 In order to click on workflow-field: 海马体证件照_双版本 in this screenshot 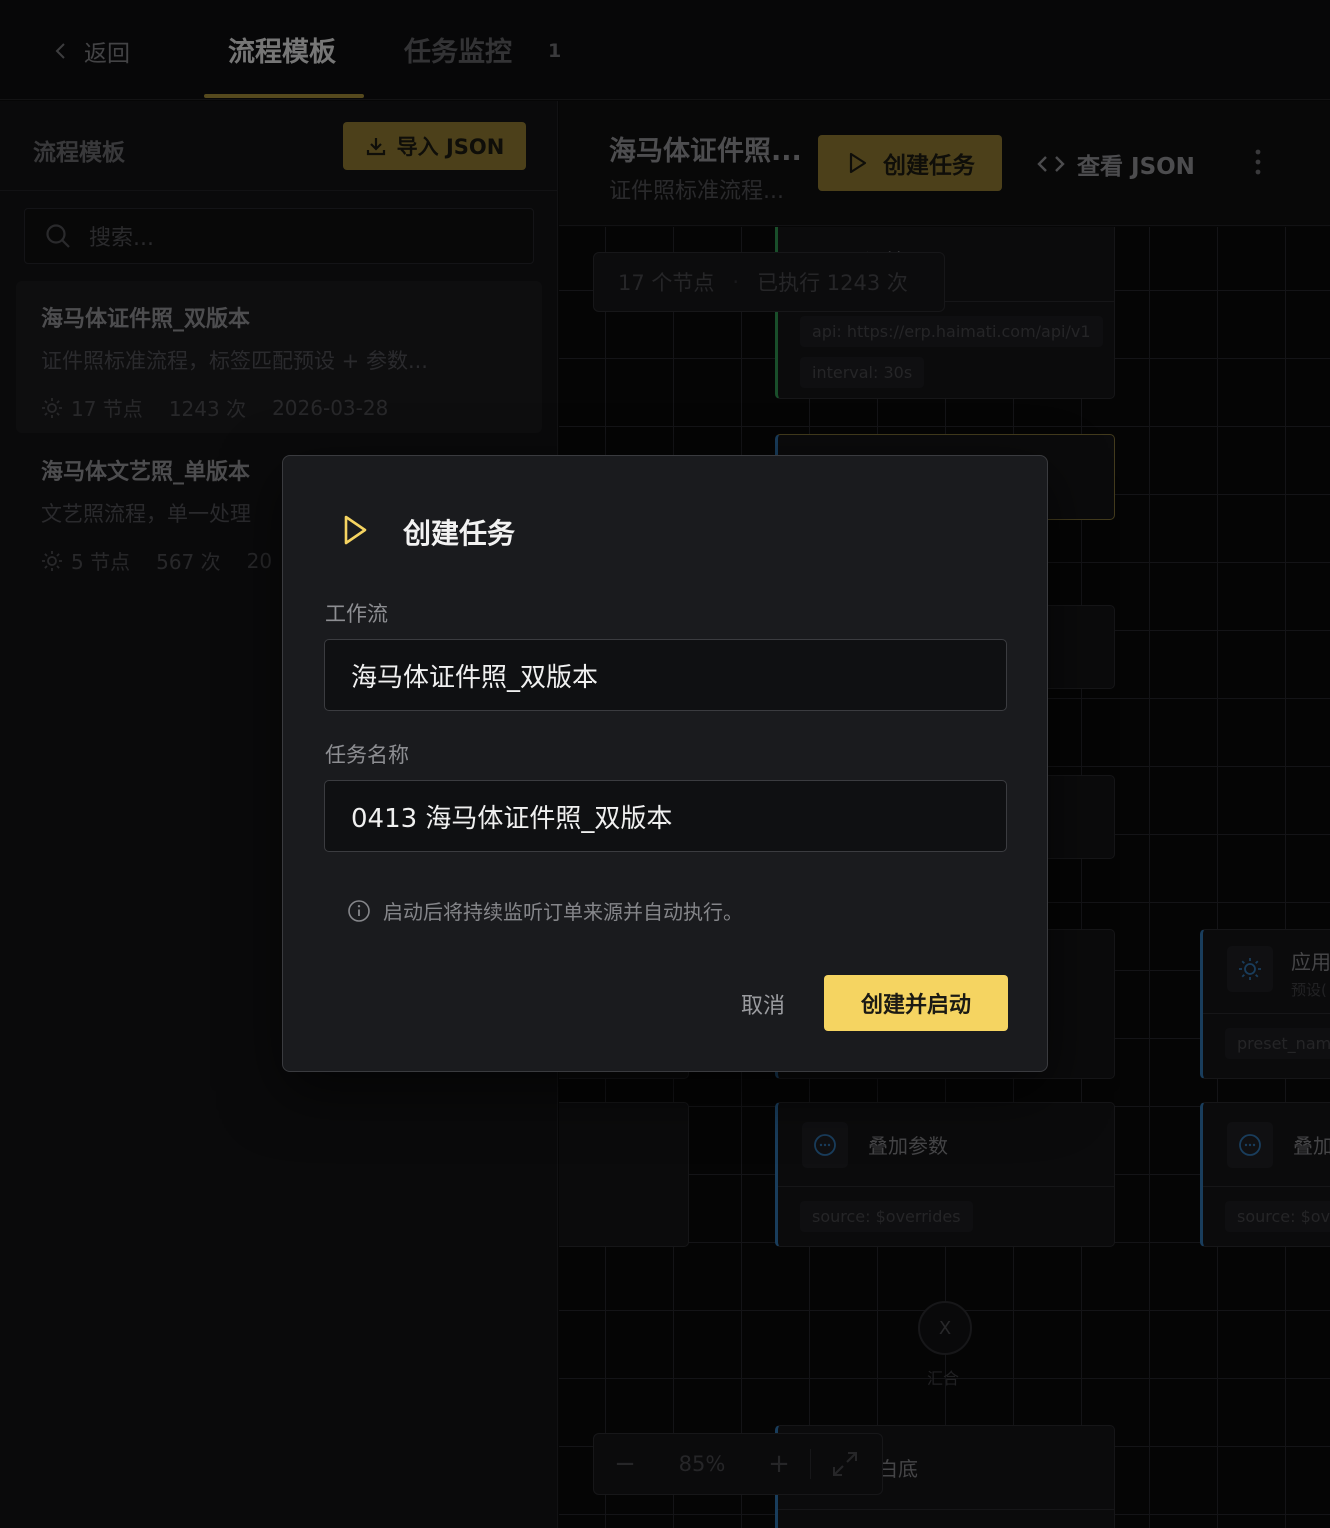, I will do `click(665, 675)`.